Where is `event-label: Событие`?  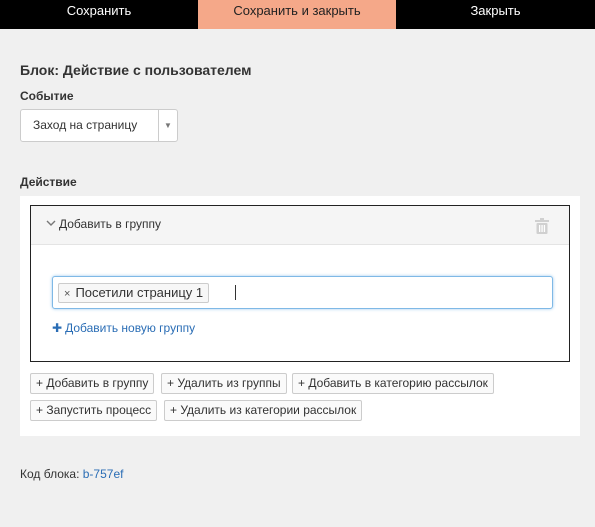
event-label: Событие is located at coordinates (47, 96).